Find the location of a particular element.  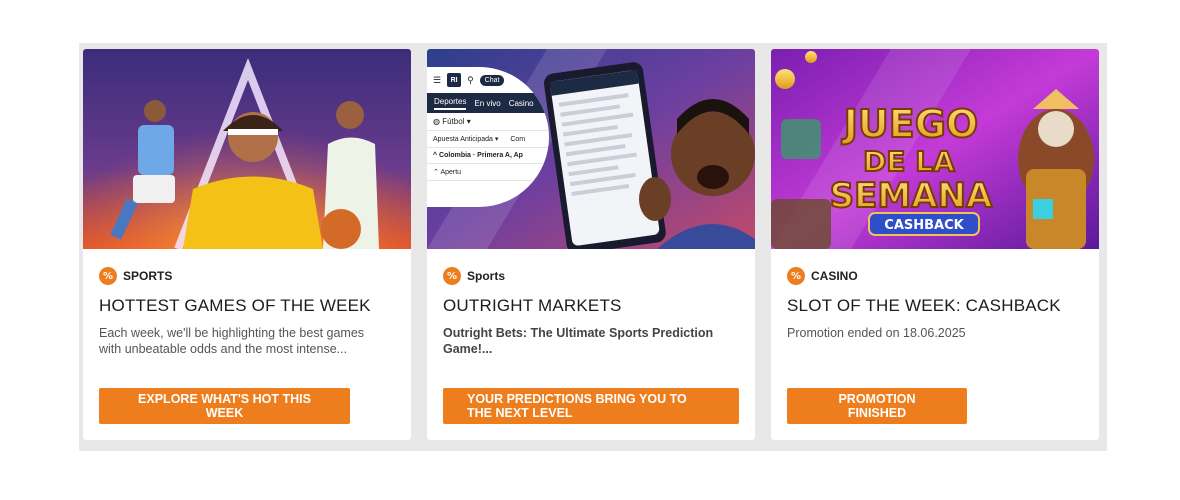

brand-logo: RI is located at coordinates (454, 80).